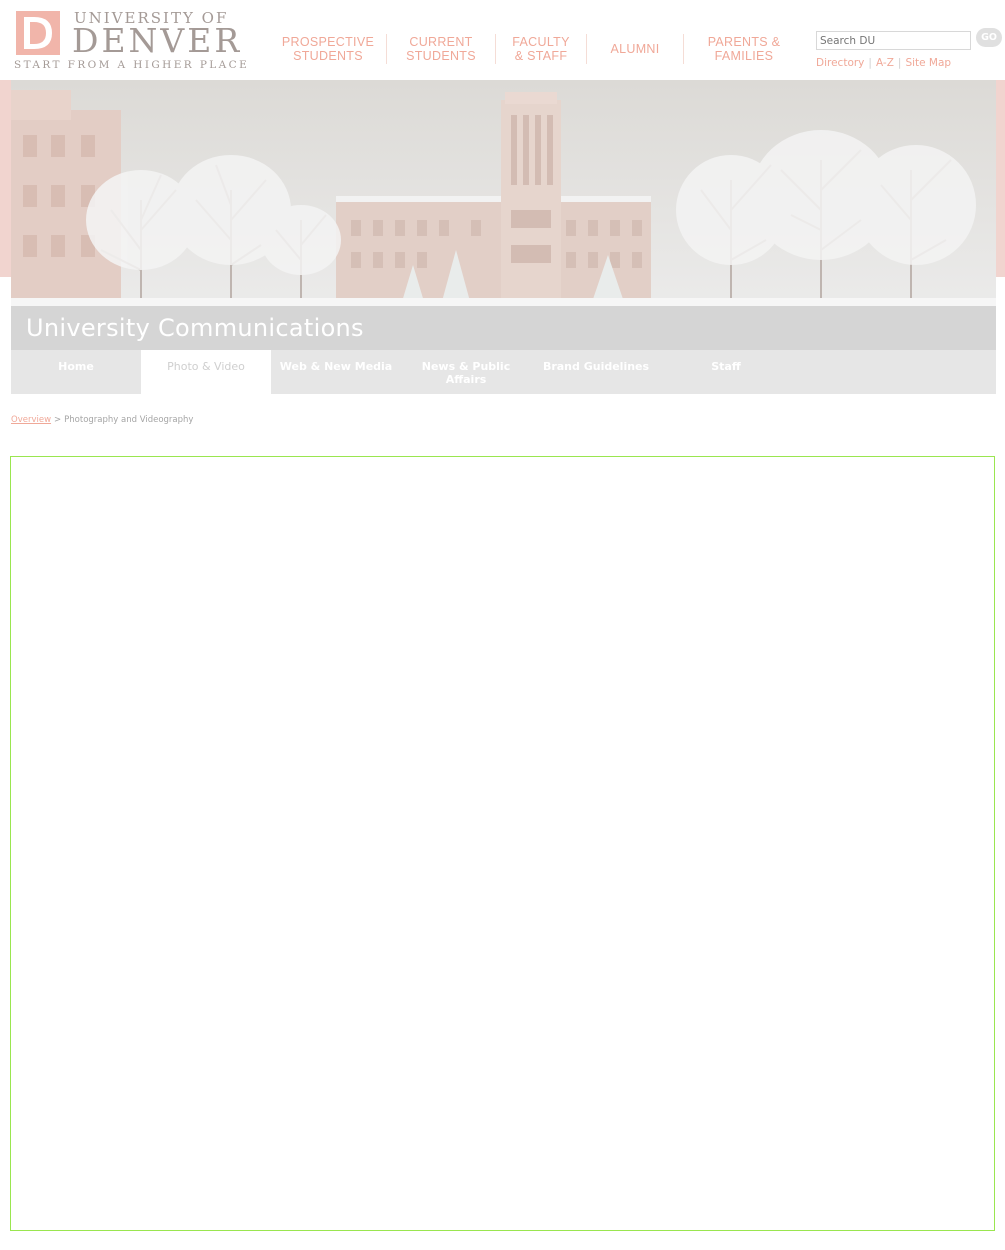 This screenshot has width=1005, height=1250. What do you see at coordinates (336, 372) in the screenshot?
I see `tab-web-new-media: Web & New Media` at bounding box center [336, 372].